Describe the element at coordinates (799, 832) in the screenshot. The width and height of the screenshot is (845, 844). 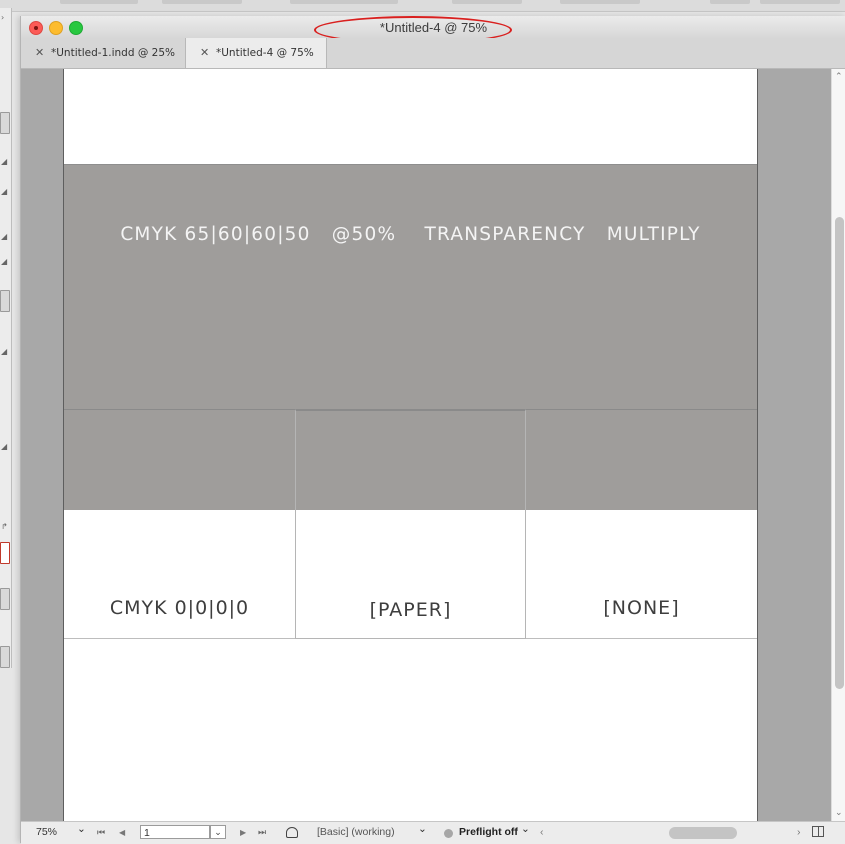
I see `scroll-right-icon: ›` at that location.